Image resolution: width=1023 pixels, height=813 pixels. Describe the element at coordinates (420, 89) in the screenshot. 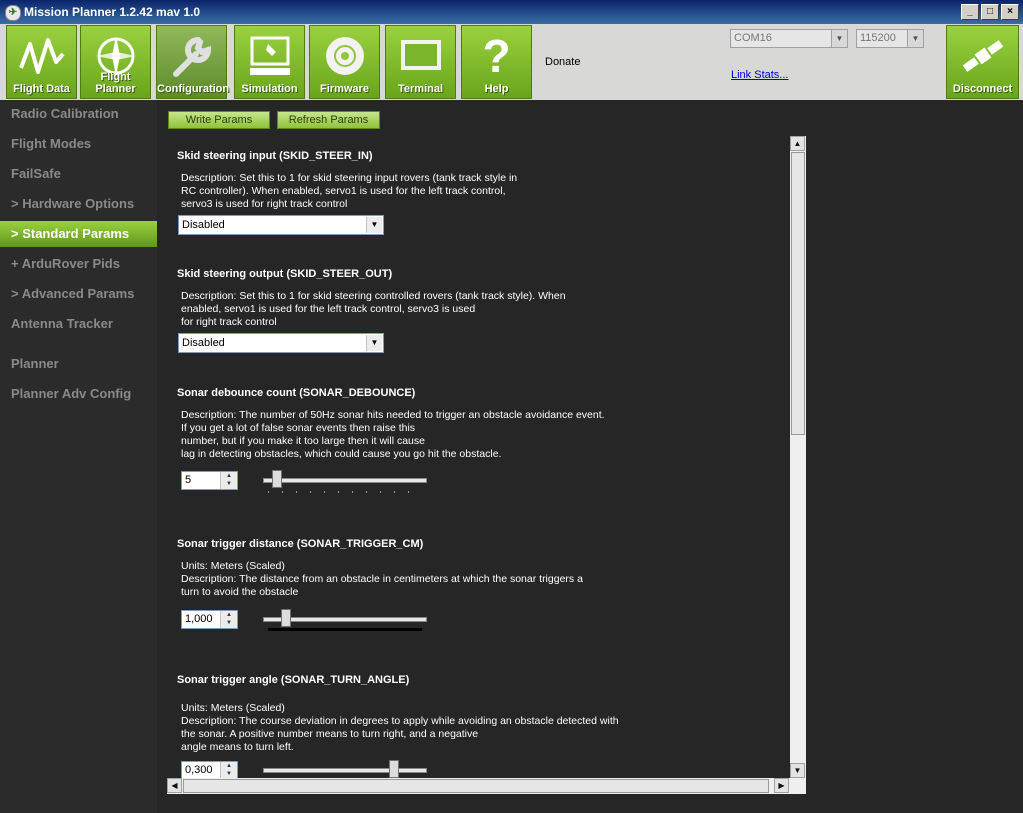

I see `terminal-label: Terminal` at that location.